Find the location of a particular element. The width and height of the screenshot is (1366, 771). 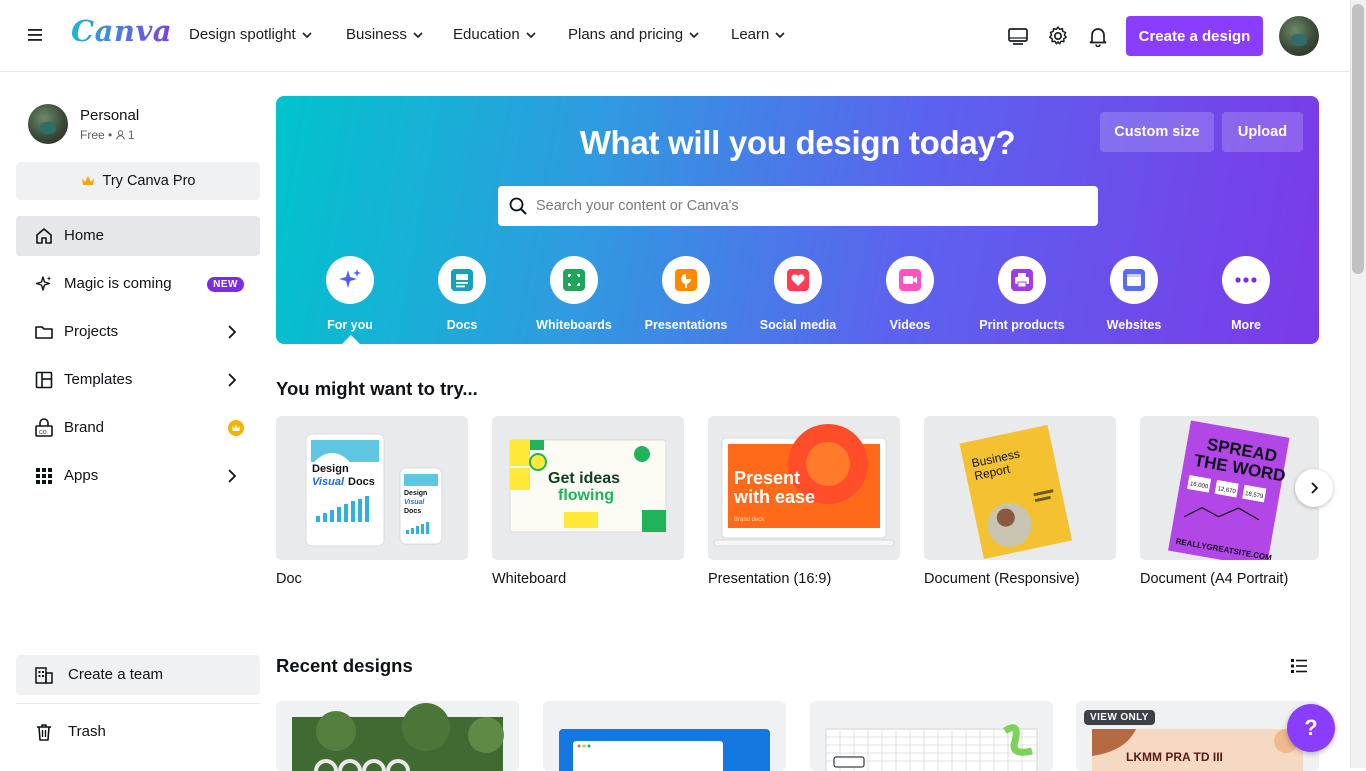

sidebar-item-projects: Projects is located at coordinates (138, 332).